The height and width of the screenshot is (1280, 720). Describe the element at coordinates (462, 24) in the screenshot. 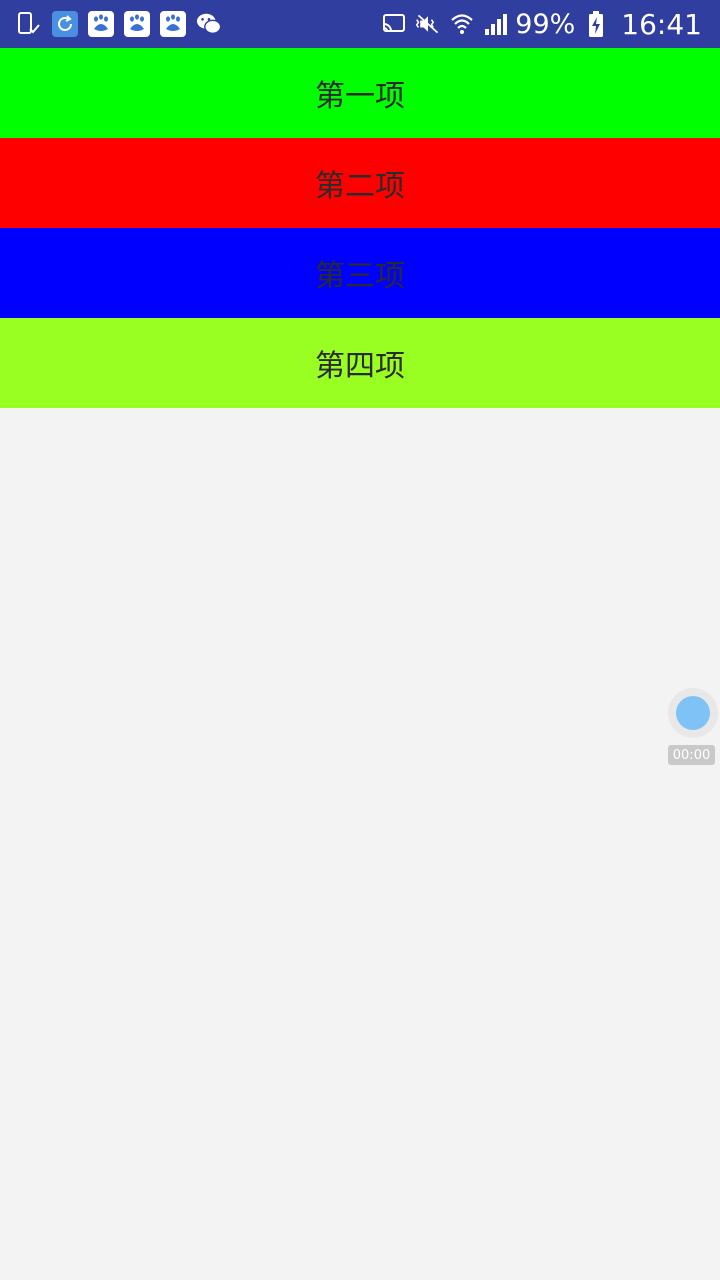

I see `wifi-icon` at that location.